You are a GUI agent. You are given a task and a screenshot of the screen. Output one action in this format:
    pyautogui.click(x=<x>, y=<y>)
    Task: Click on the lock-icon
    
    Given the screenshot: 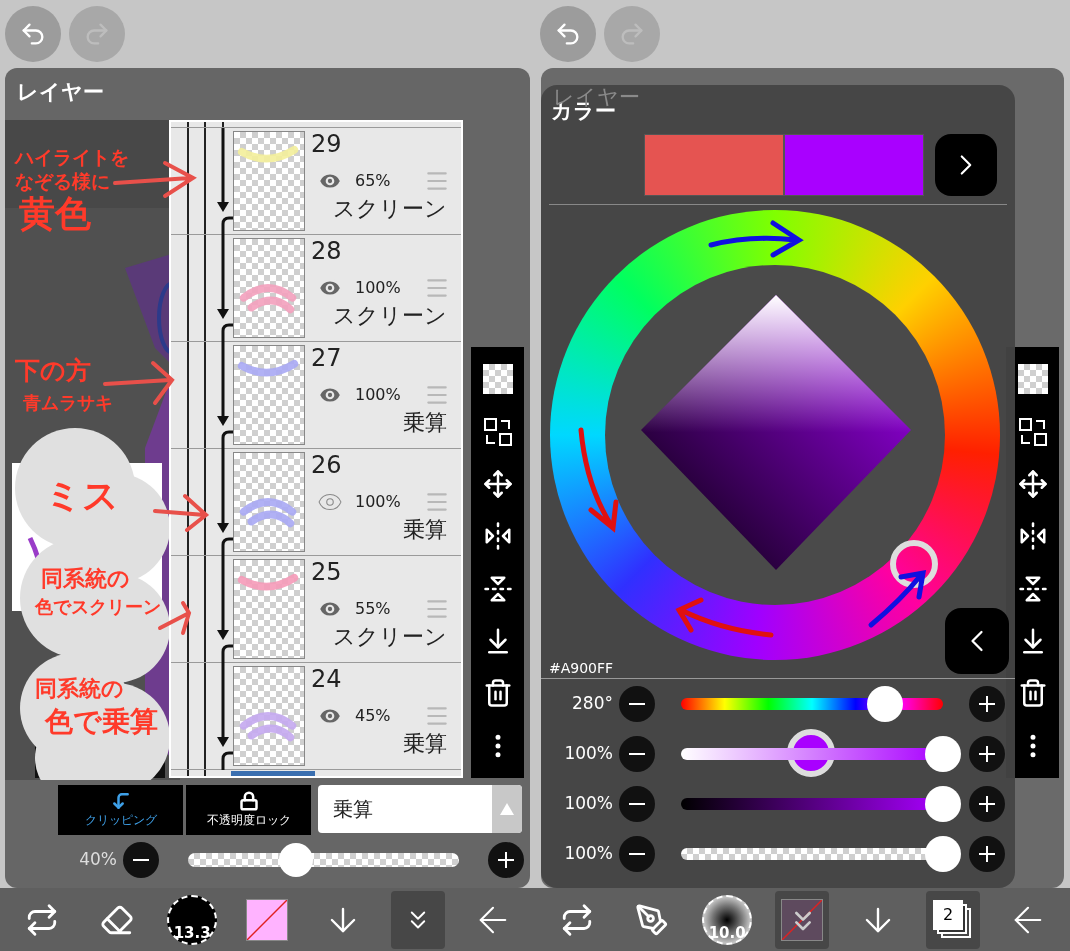 What is the action you would take?
    pyautogui.click(x=248, y=801)
    